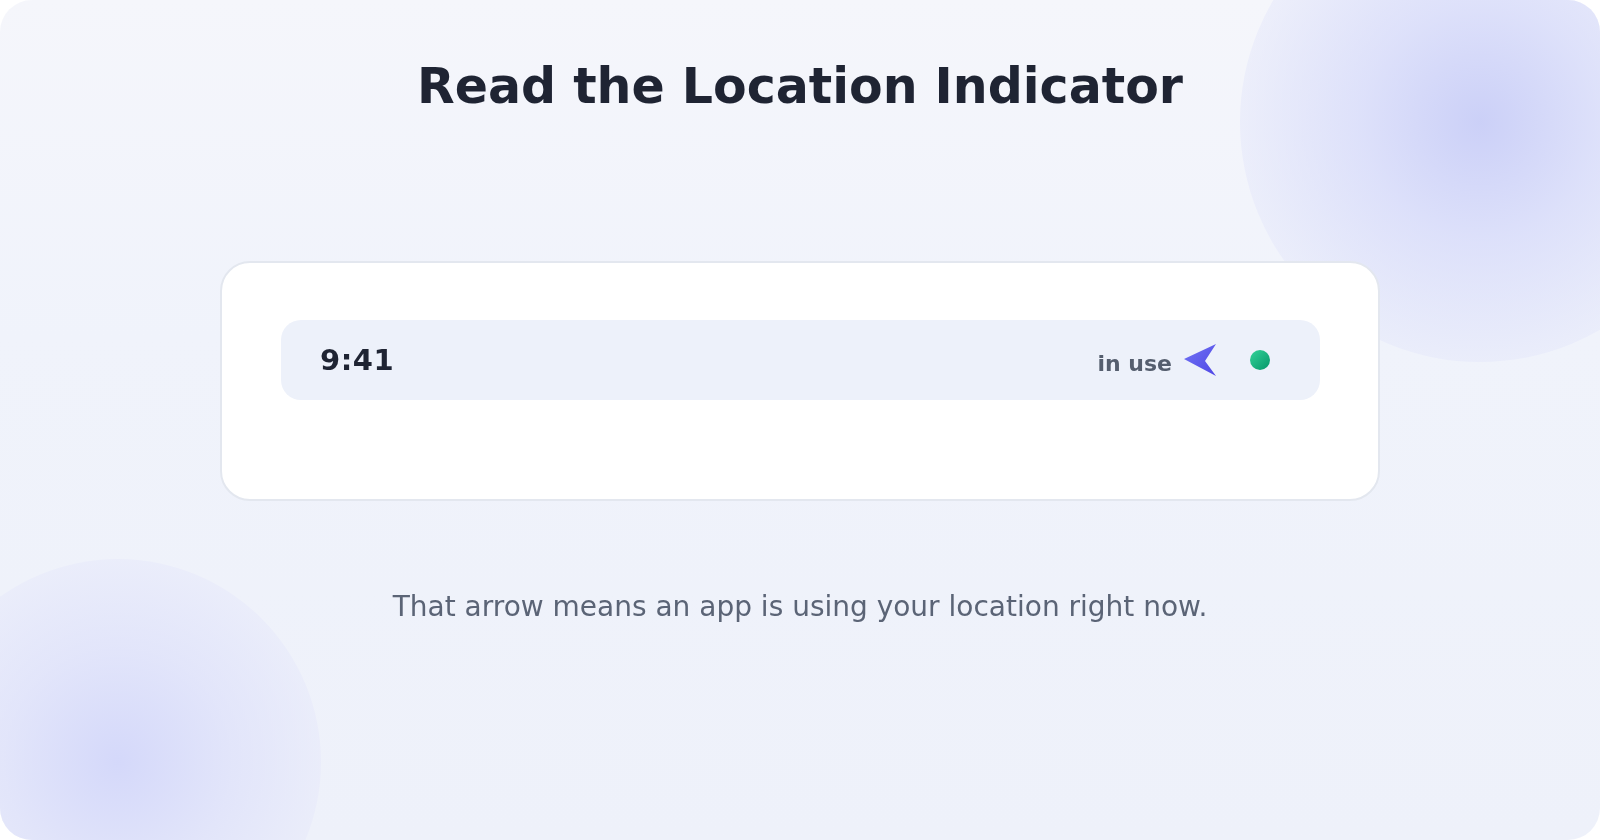  What do you see at coordinates (1260, 360) in the screenshot?
I see `status-dot-icon` at bounding box center [1260, 360].